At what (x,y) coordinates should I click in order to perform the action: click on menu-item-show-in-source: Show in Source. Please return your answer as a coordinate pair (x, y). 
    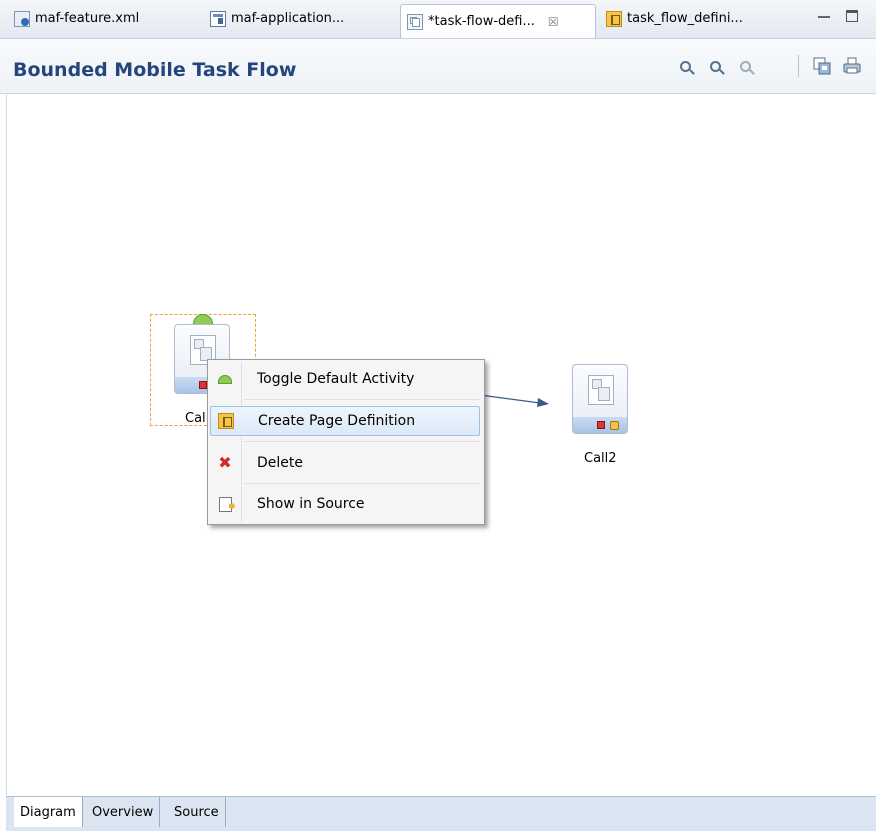
    Looking at the image, I should click on (345, 504).